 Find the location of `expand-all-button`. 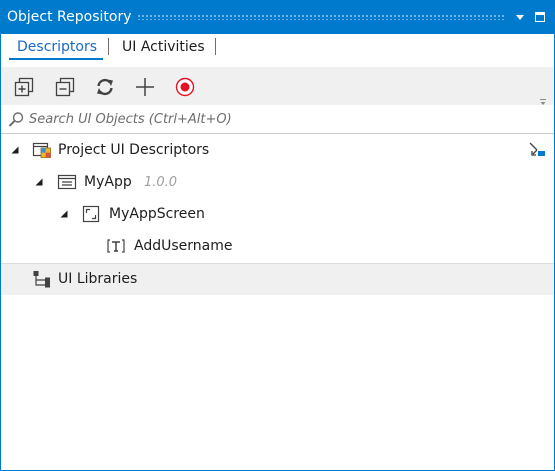

expand-all-button is located at coordinates (24, 87).